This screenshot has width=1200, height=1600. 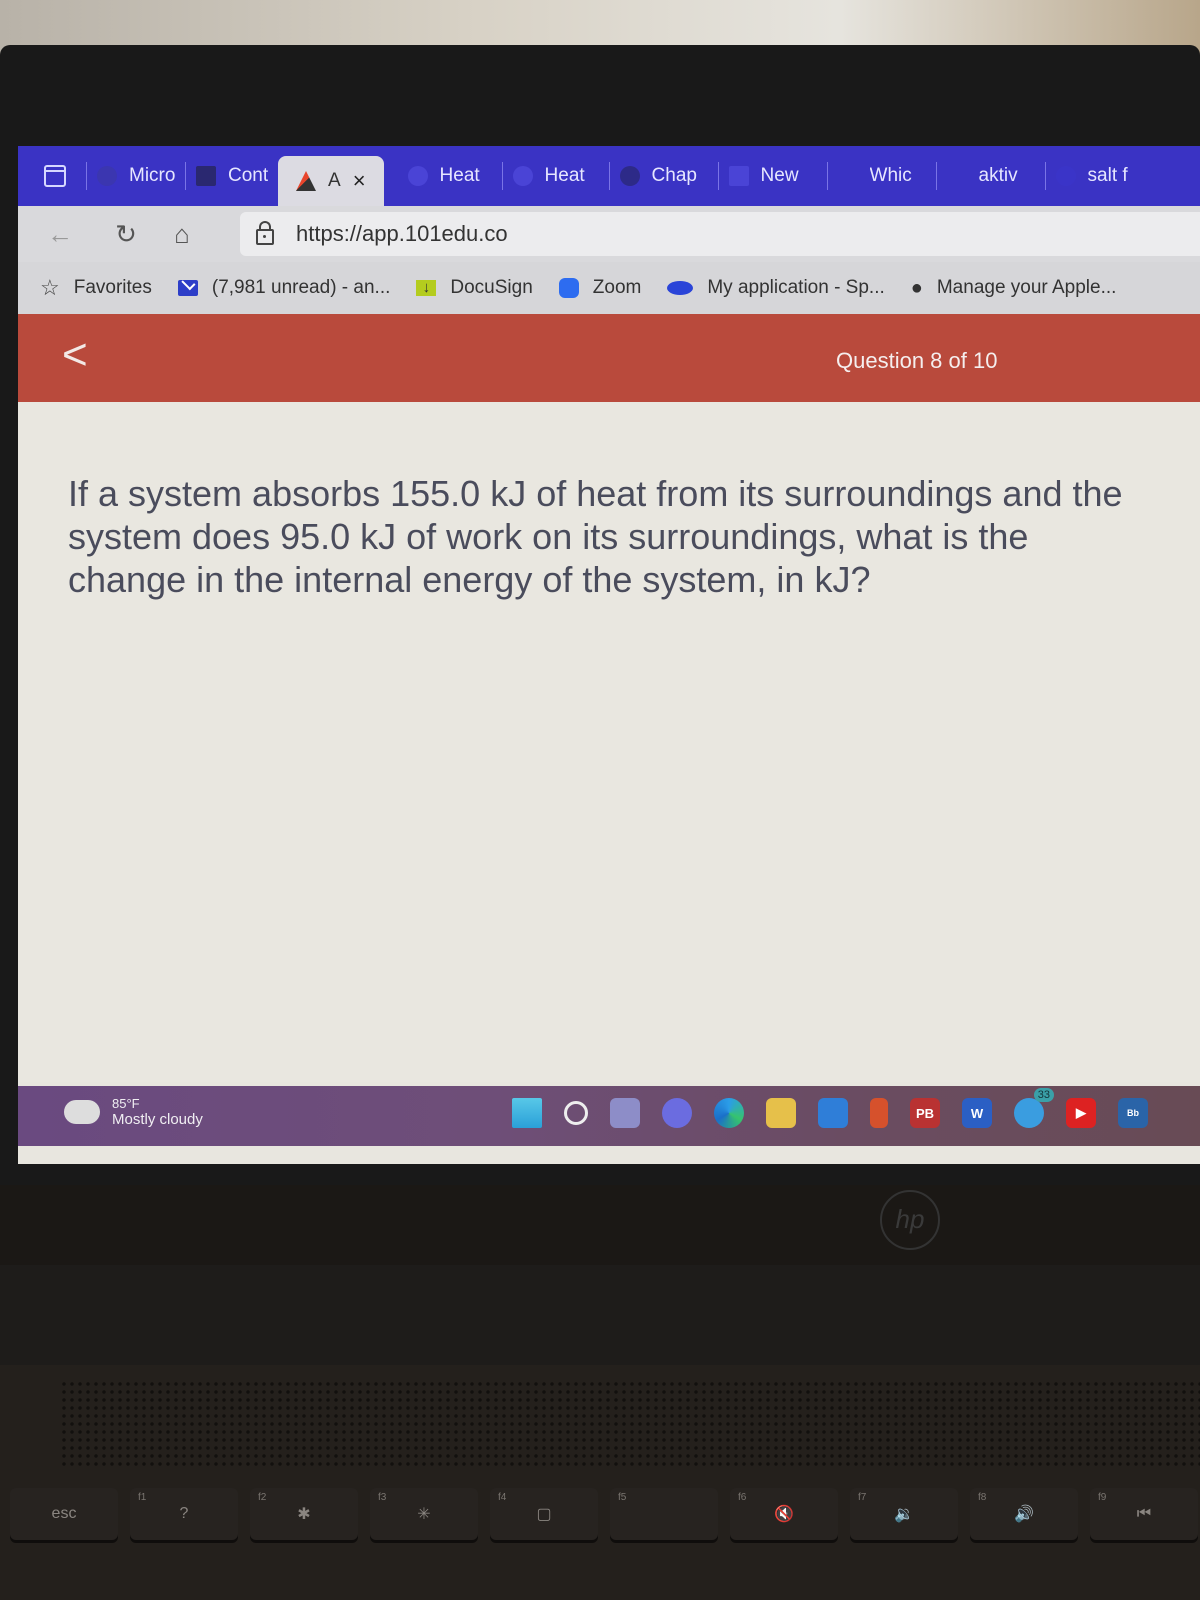 What do you see at coordinates (206, 176) in the screenshot?
I see `edit-icon` at bounding box center [206, 176].